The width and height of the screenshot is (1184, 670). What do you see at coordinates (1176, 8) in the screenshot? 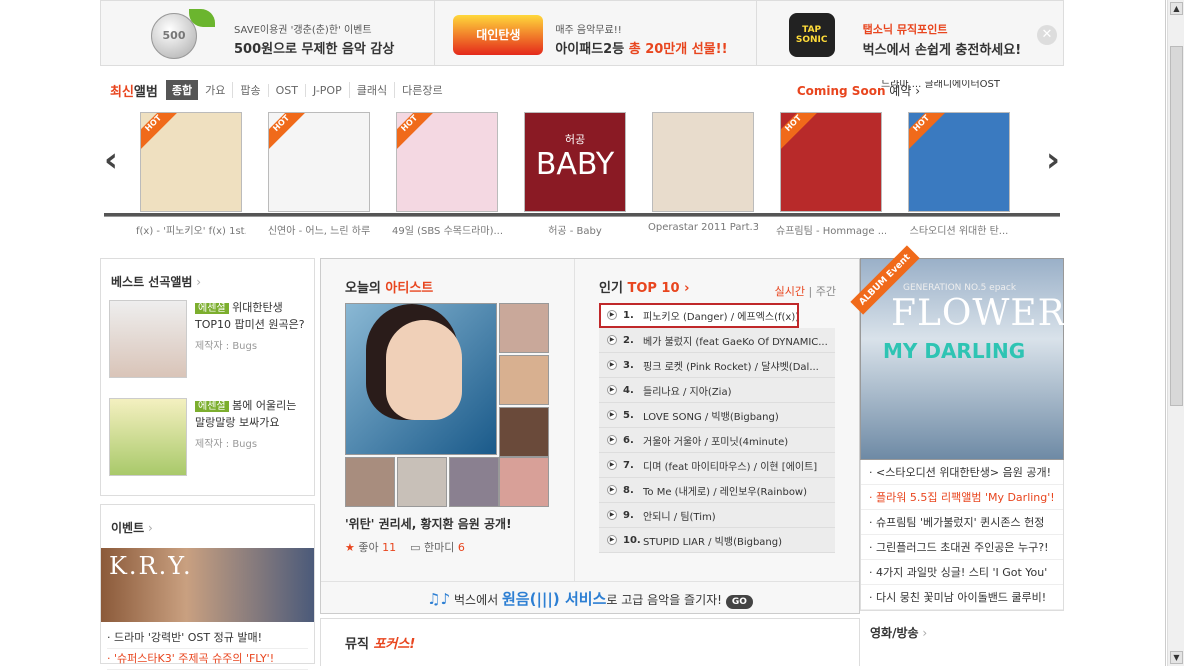
I see `scroll-up-icon: ▲` at bounding box center [1176, 8].